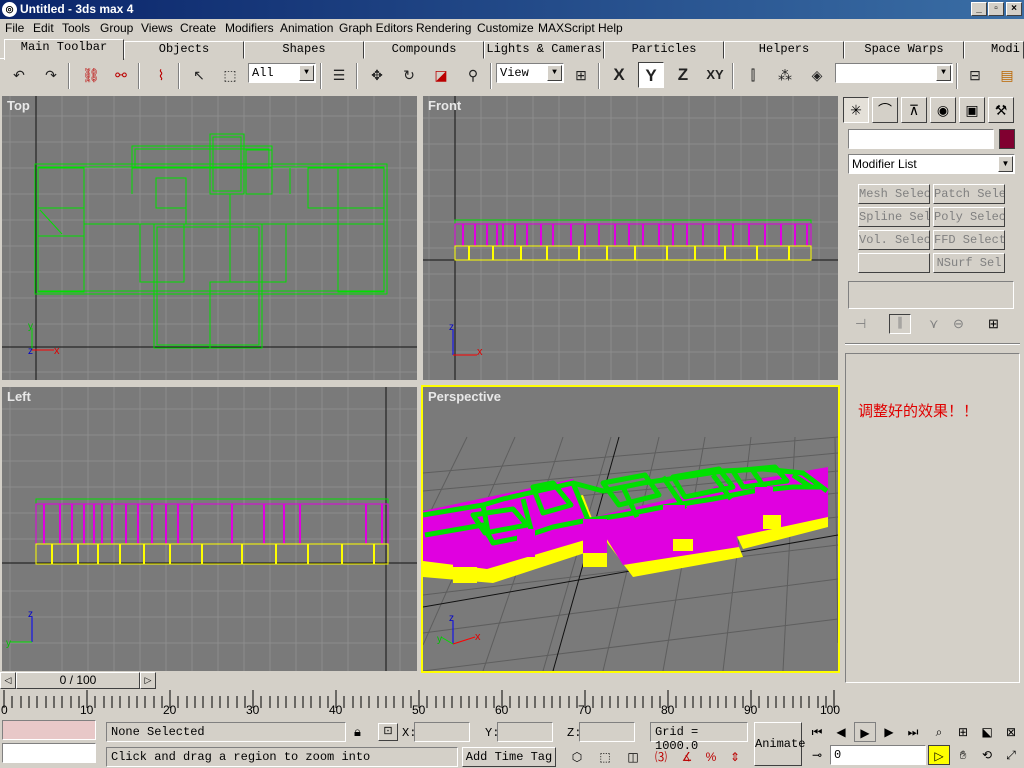 The image size is (1024, 768). What do you see at coordinates (199, 75) in the screenshot?
I see `select-object-icon: ↖` at bounding box center [199, 75].